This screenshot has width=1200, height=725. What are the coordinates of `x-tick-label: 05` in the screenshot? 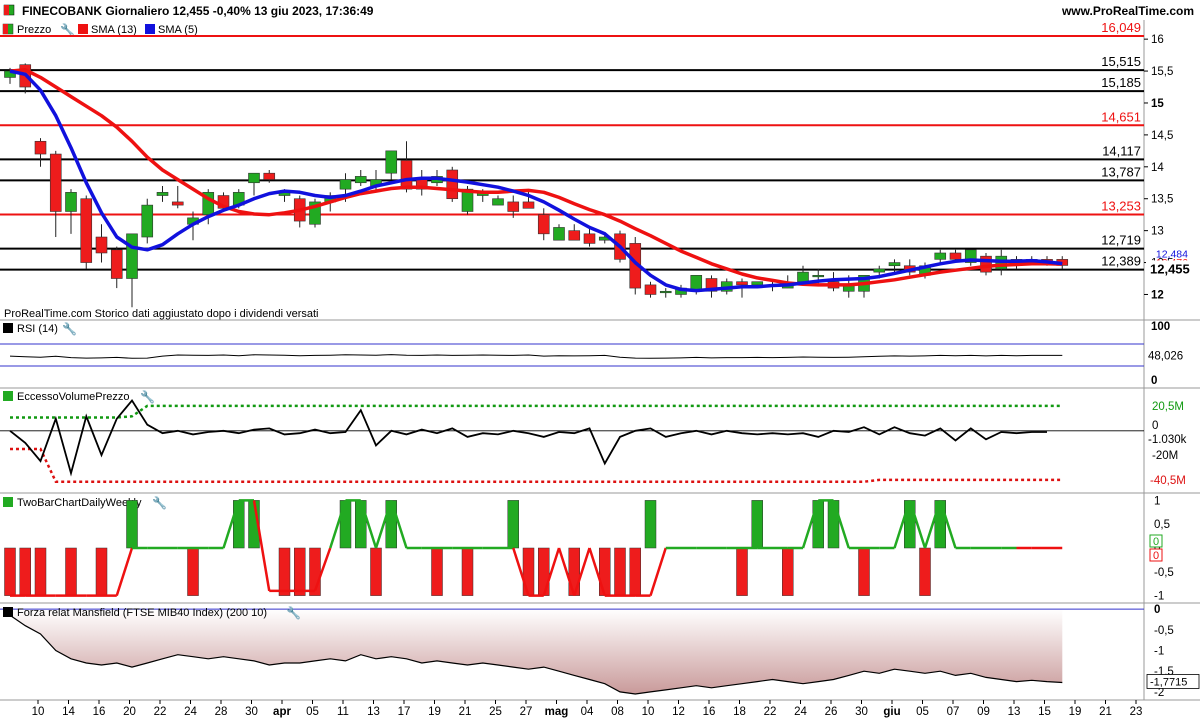 It's located at (312, 712).